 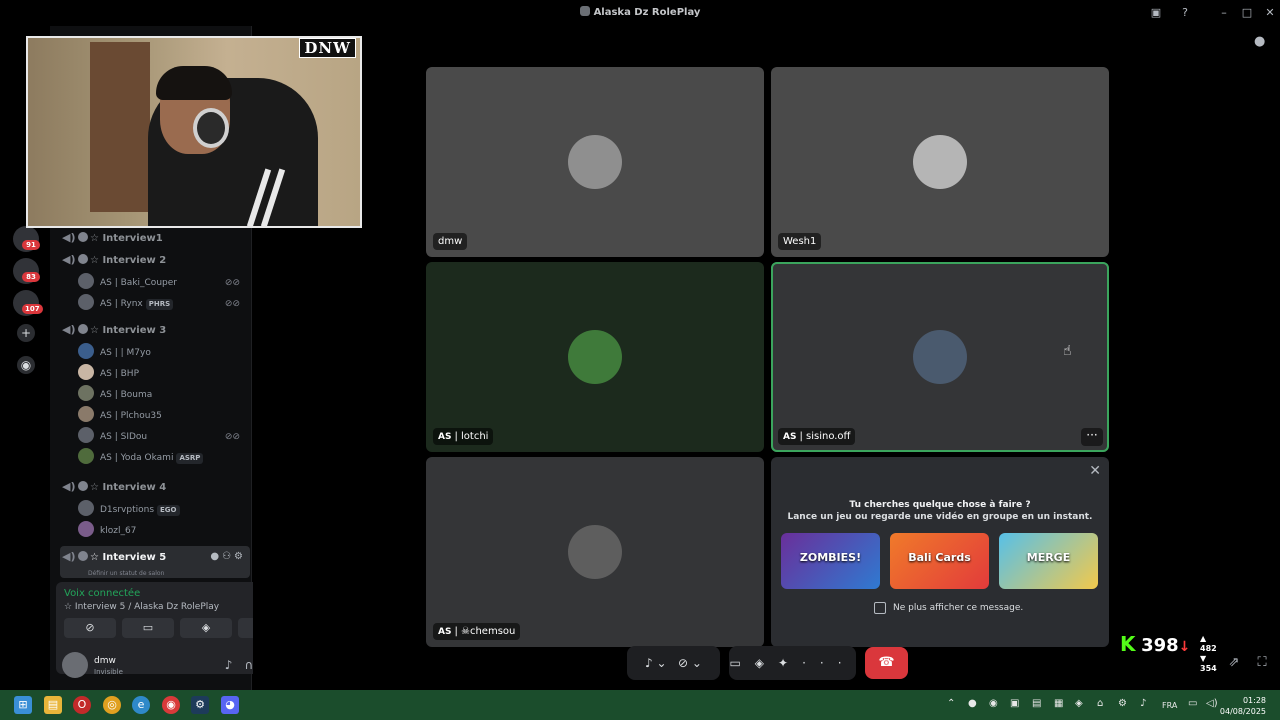 I want to click on voice-user: AS | BHP, so click(x=163, y=374).